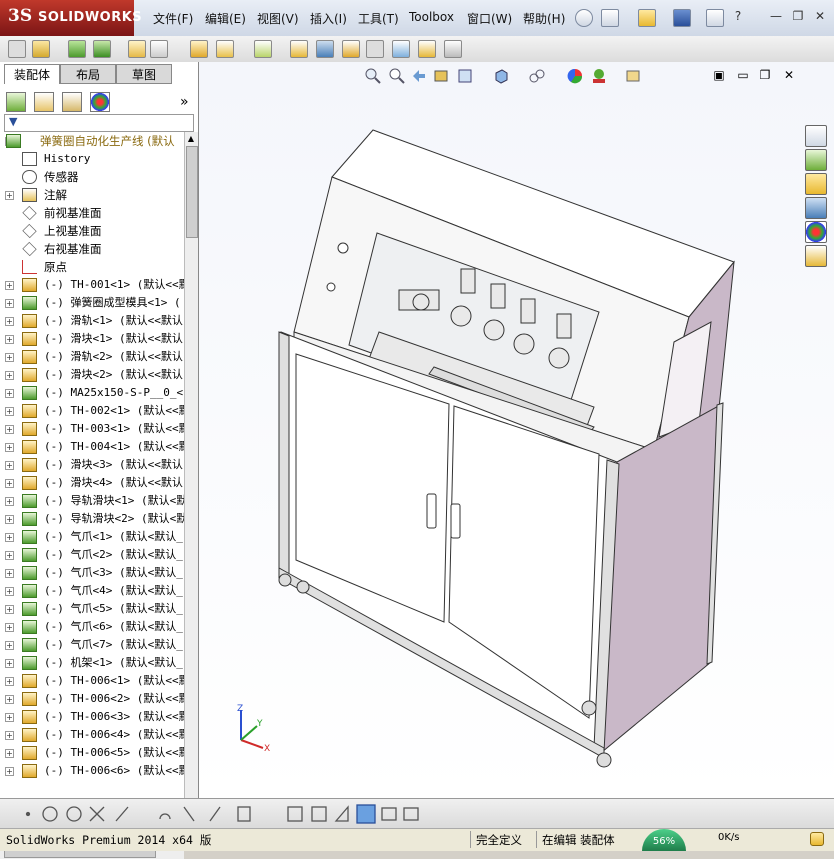 This screenshot has height=859, width=834. Describe the element at coordinates (92, 429) in the screenshot. I see `tree-item: + (-) TH-003<1> (默认<<默` at that location.